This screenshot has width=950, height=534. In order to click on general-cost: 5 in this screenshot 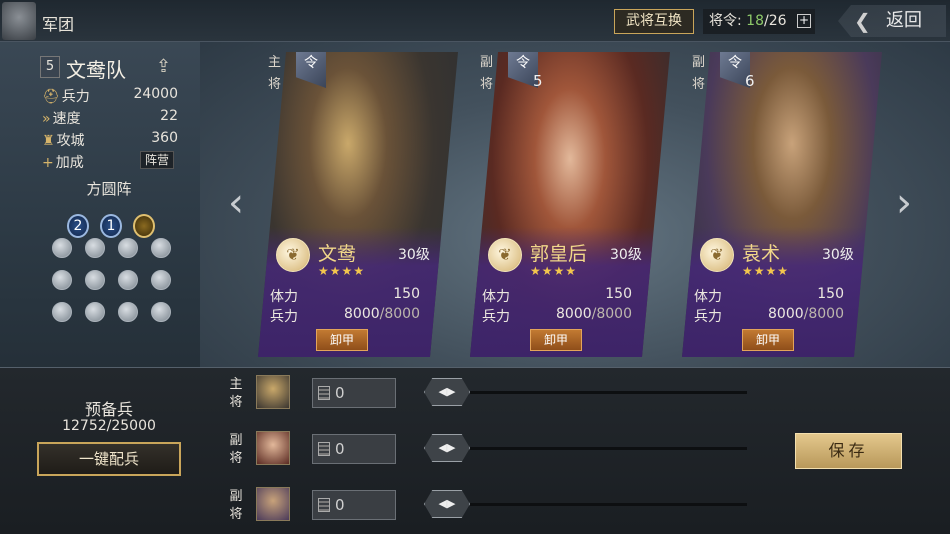, I will do `click(538, 81)`.